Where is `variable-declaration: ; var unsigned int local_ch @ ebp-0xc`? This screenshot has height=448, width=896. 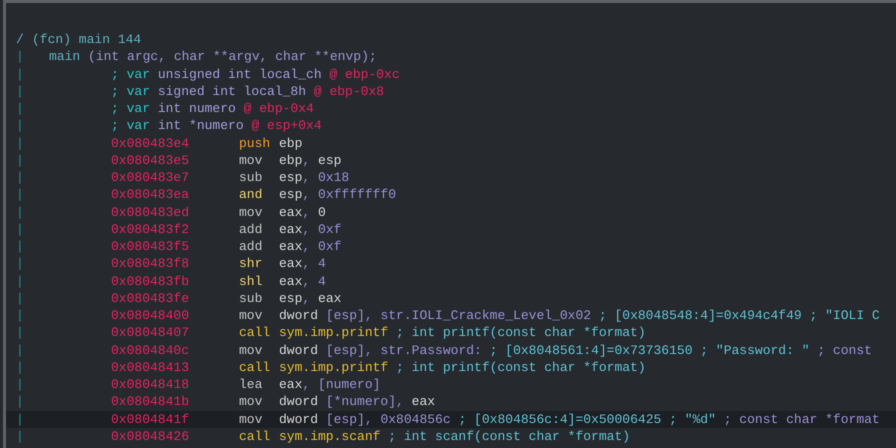 variable-declaration: ; var unsigned int local_ch @ ebp-0xc is located at coordinates (255, 74).